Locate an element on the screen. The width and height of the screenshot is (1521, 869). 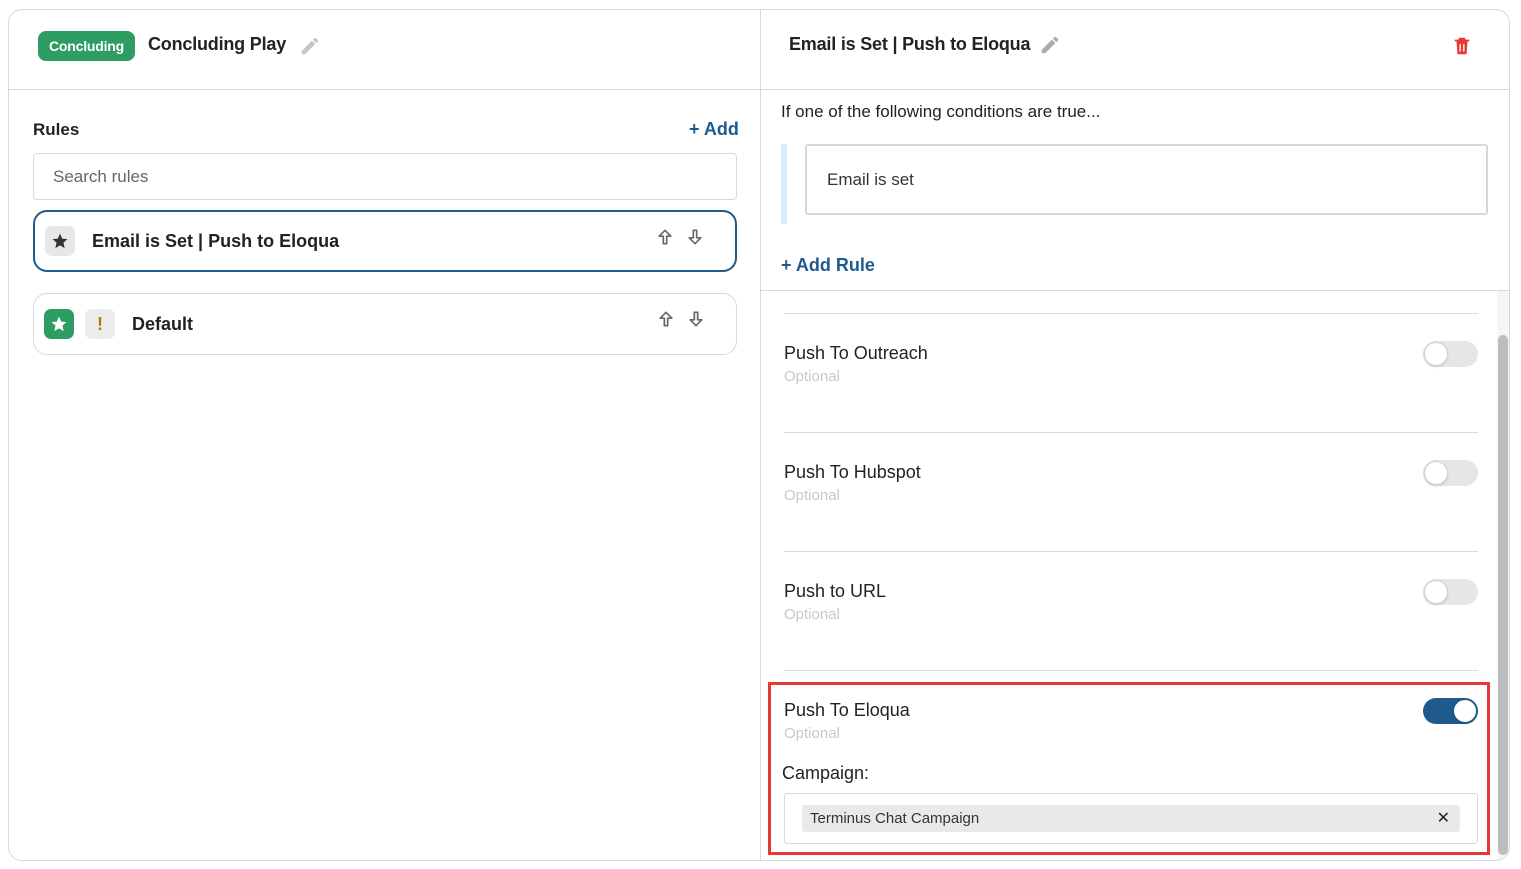
add-rule-button: + Add is located at coordinates (714, 129).